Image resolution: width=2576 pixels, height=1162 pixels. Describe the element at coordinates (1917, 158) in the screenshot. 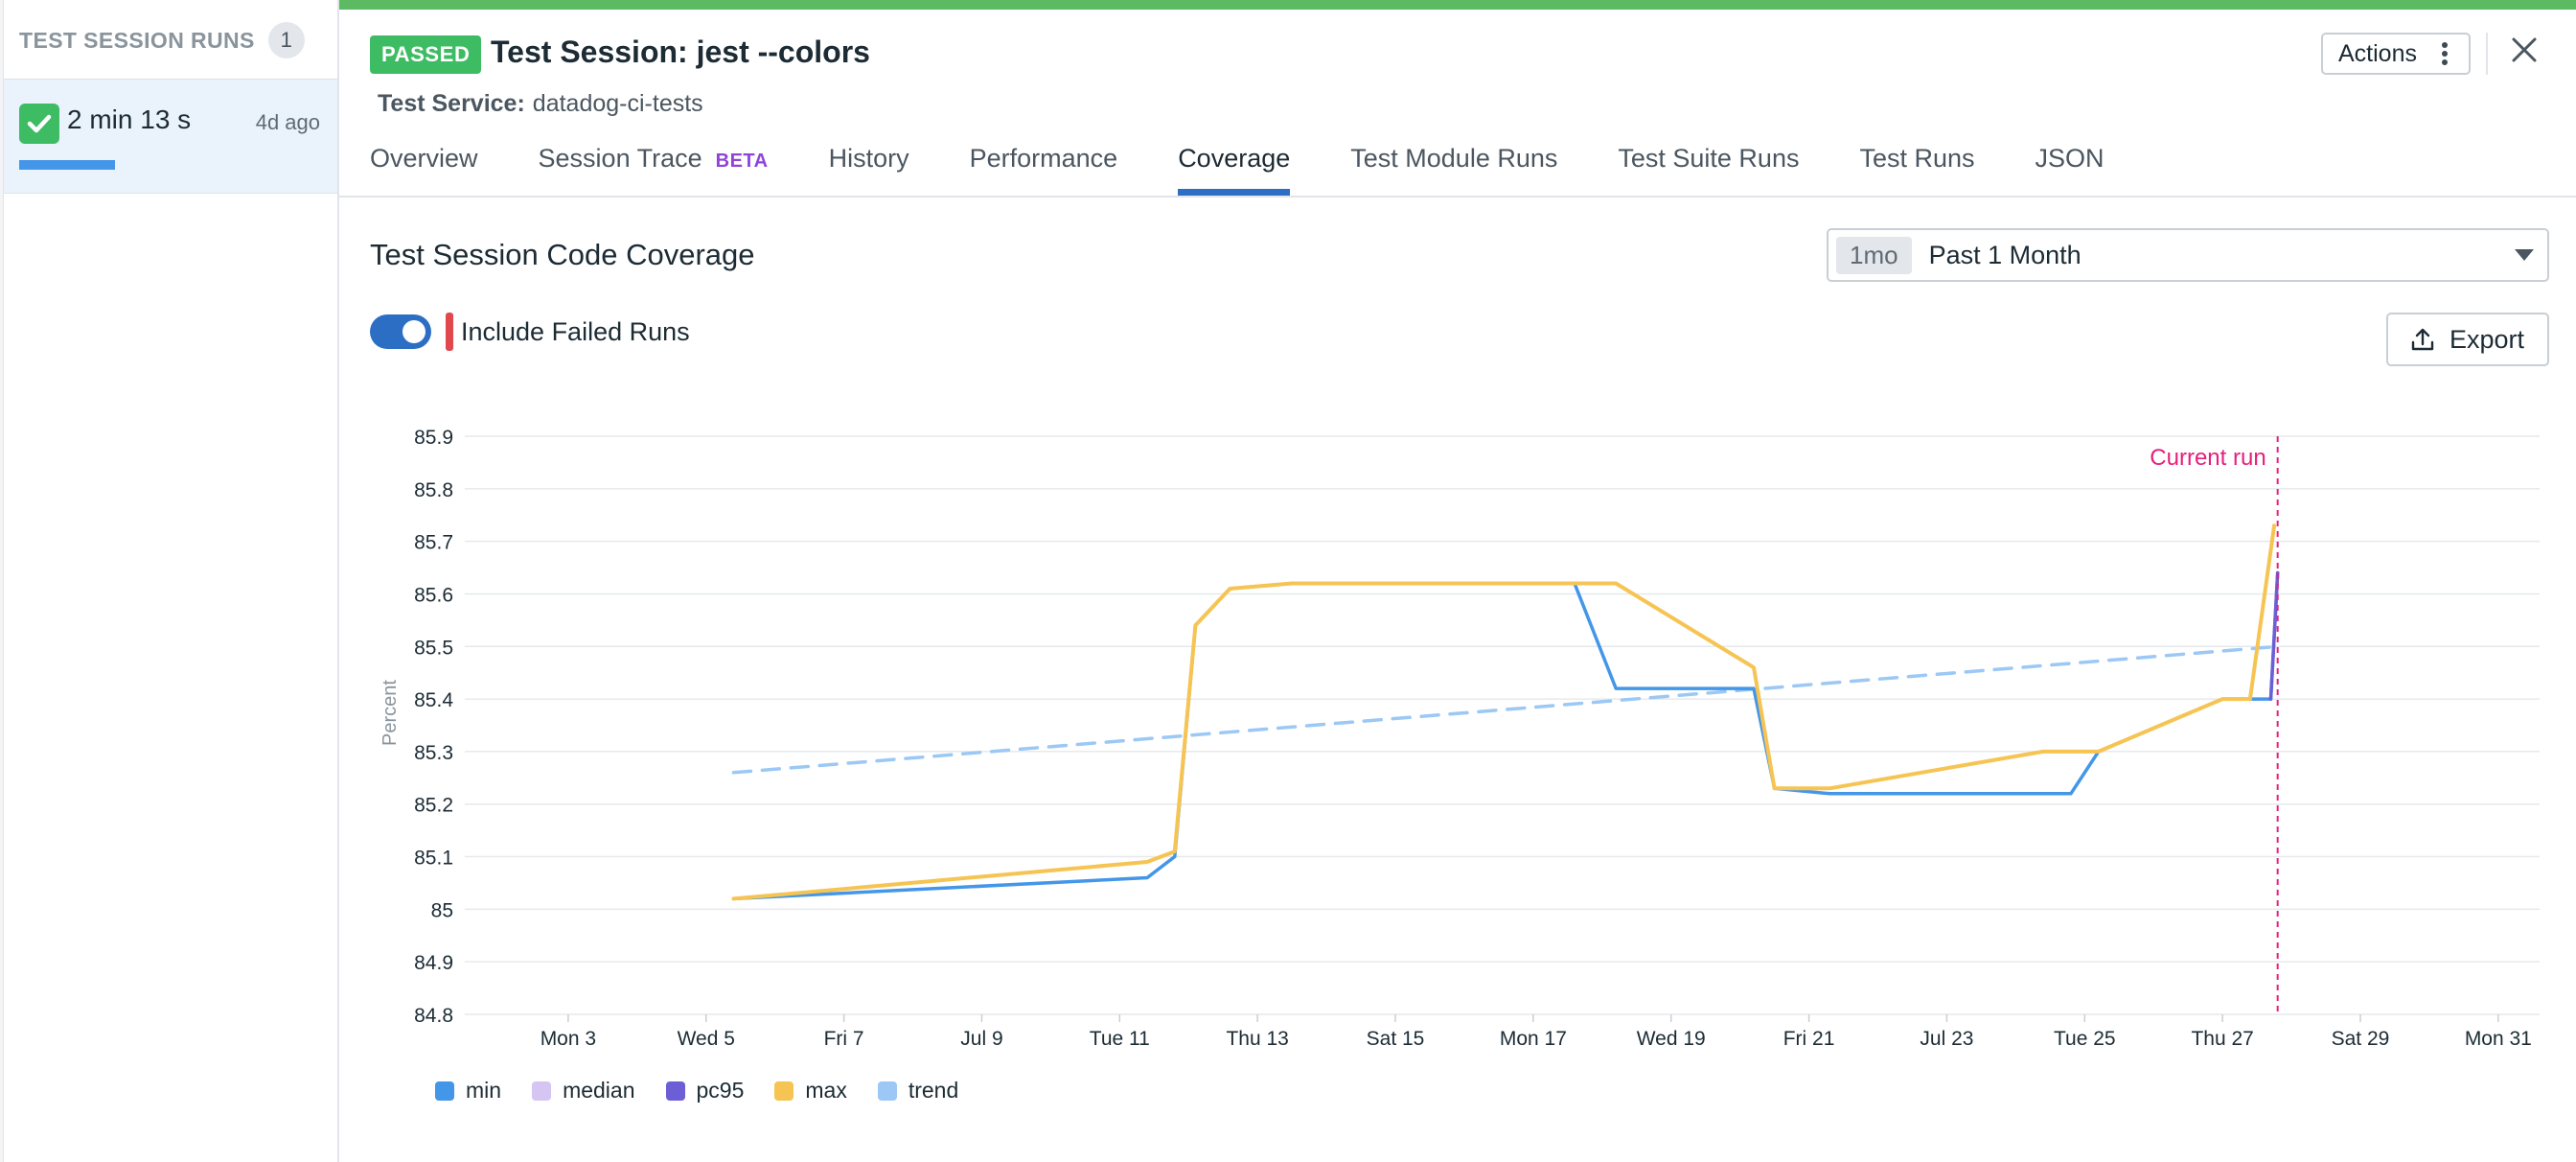

I see `tab-label: Test Runs` at that location.